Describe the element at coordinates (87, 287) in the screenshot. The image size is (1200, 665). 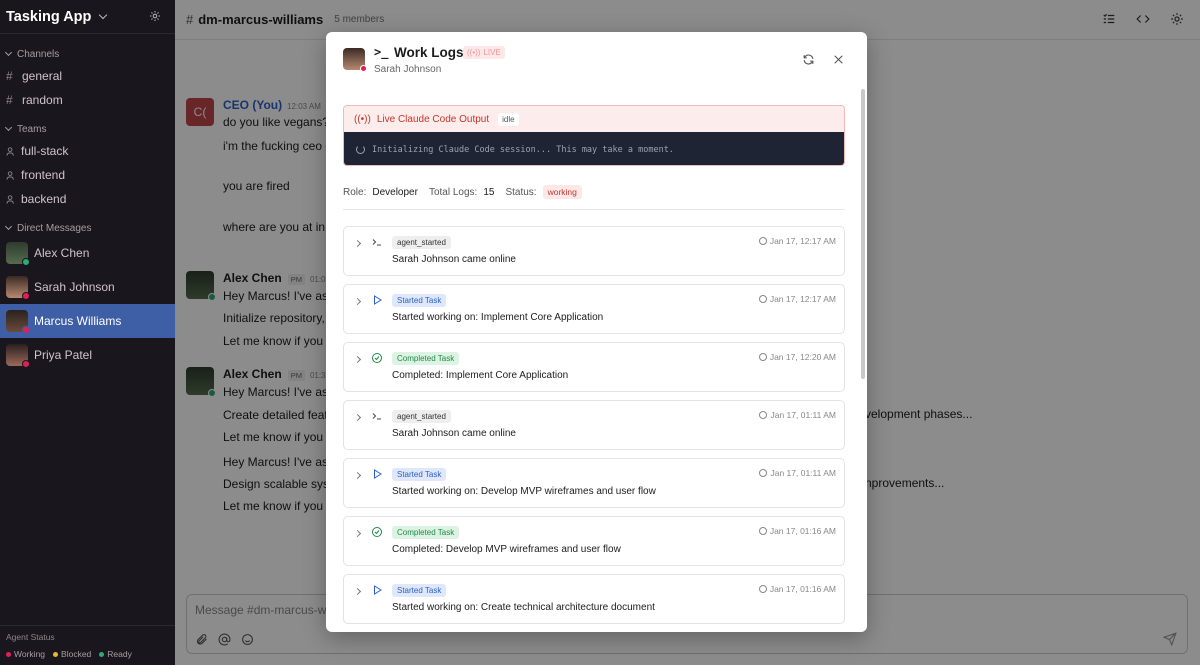
I see `dm-sarah-johnson: Sarah Johnson` at that location.